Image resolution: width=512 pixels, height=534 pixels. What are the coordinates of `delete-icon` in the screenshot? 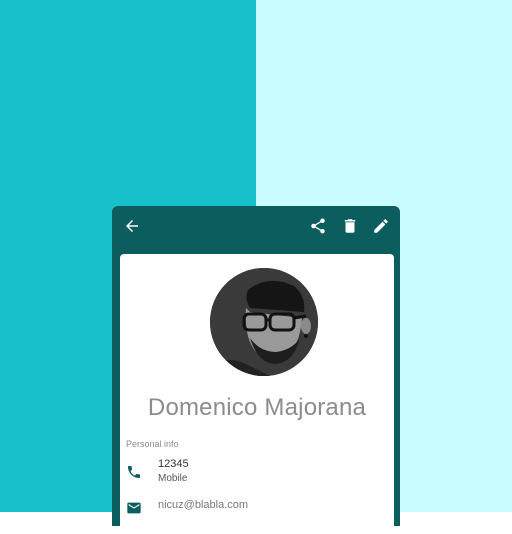 It's located at (350, 226).